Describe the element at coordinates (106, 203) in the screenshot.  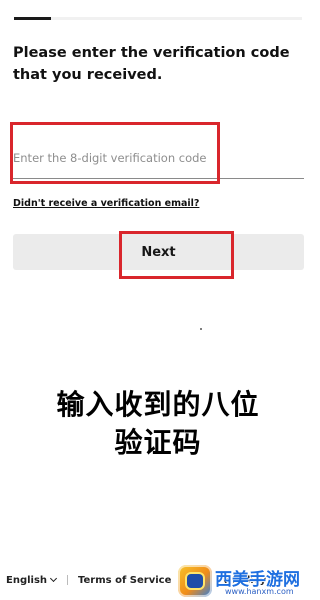
I see `resend-verification-link: Didn't receive a verification email?` at that location.